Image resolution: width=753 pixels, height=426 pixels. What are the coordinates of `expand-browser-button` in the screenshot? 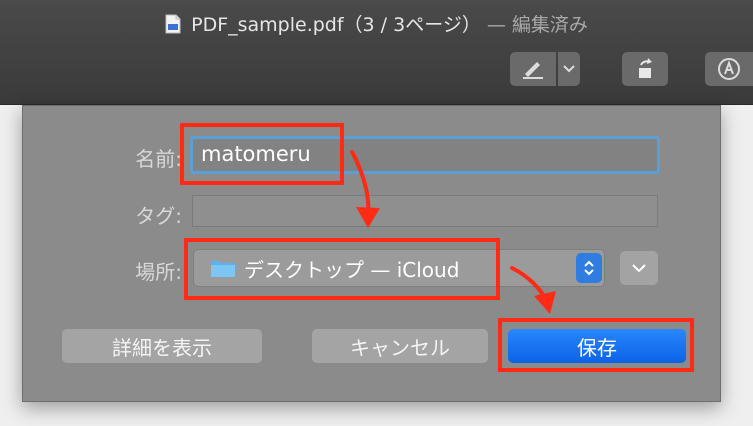 It's located at (639, 268).